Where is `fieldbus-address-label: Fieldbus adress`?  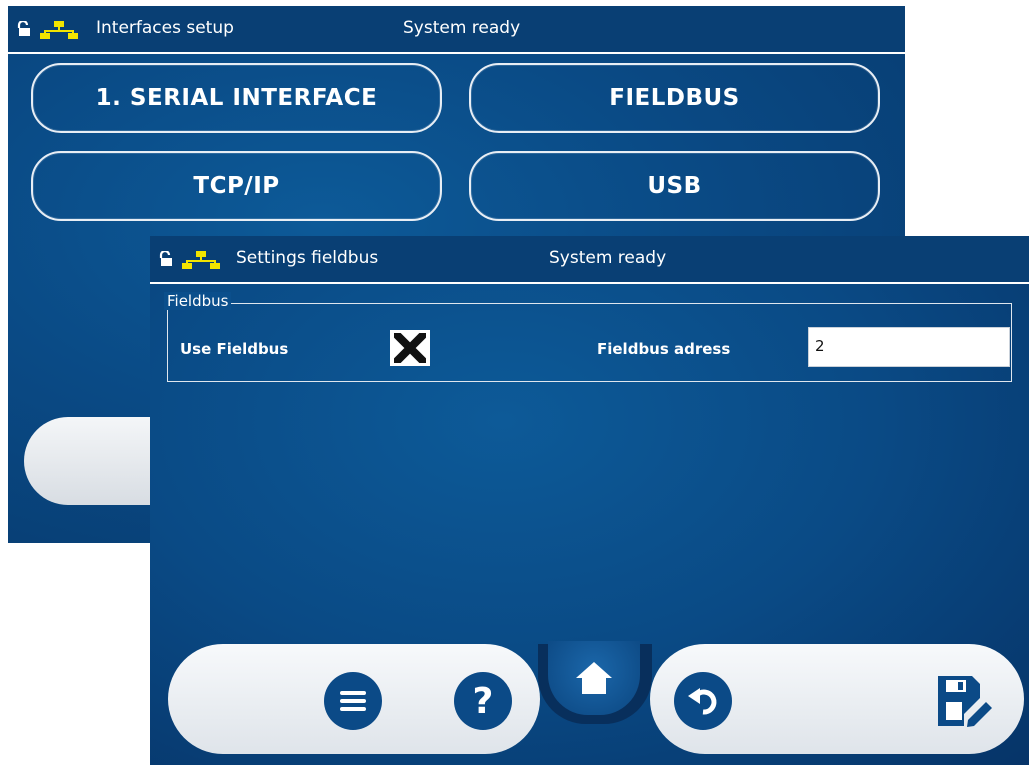 fieldbus-address-label: Fieldbus adress is located at coordinates (664, 349).